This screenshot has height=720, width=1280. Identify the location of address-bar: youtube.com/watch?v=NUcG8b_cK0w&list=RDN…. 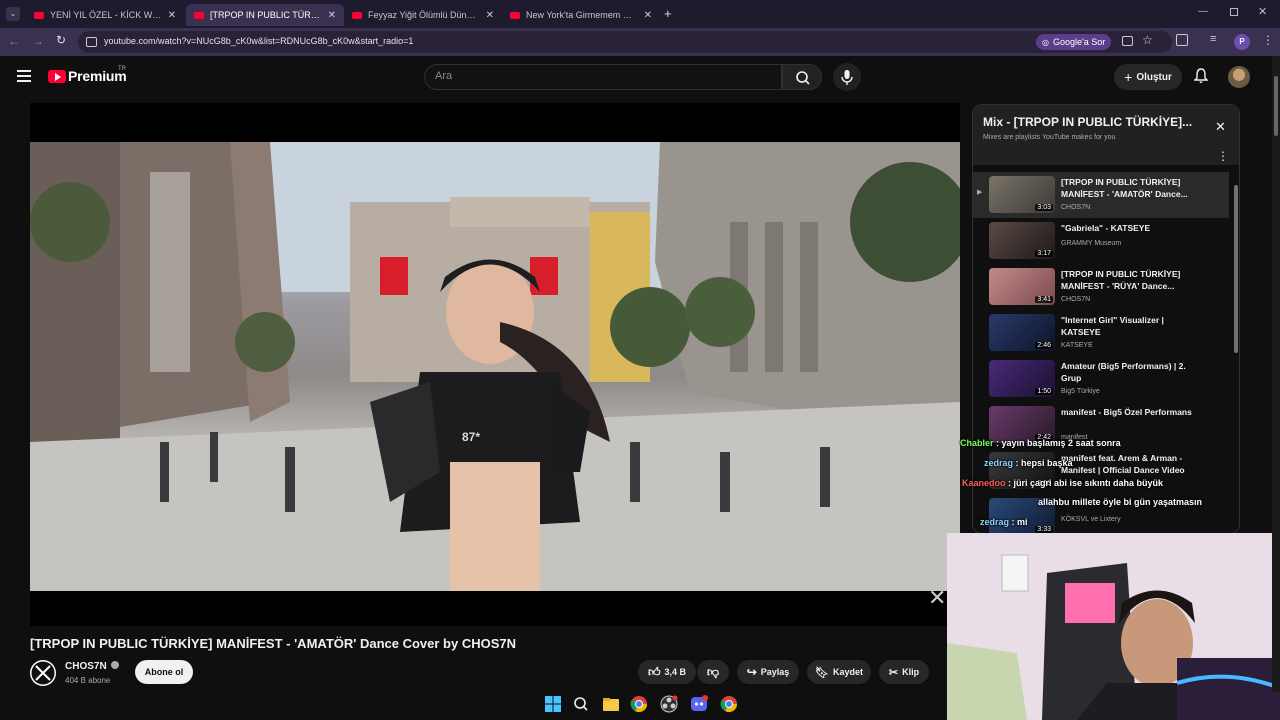
(625, 42).